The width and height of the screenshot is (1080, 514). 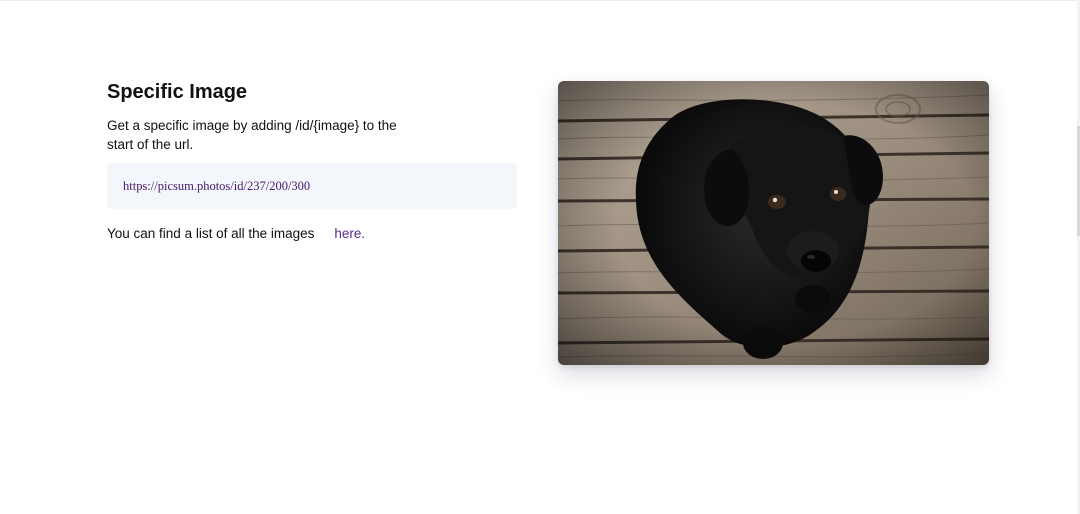 What do you see at coordinates (211, 233) in the screenshot?
I see `image-list-text: You can find a list of all the images` at bounding box center [211, 233].